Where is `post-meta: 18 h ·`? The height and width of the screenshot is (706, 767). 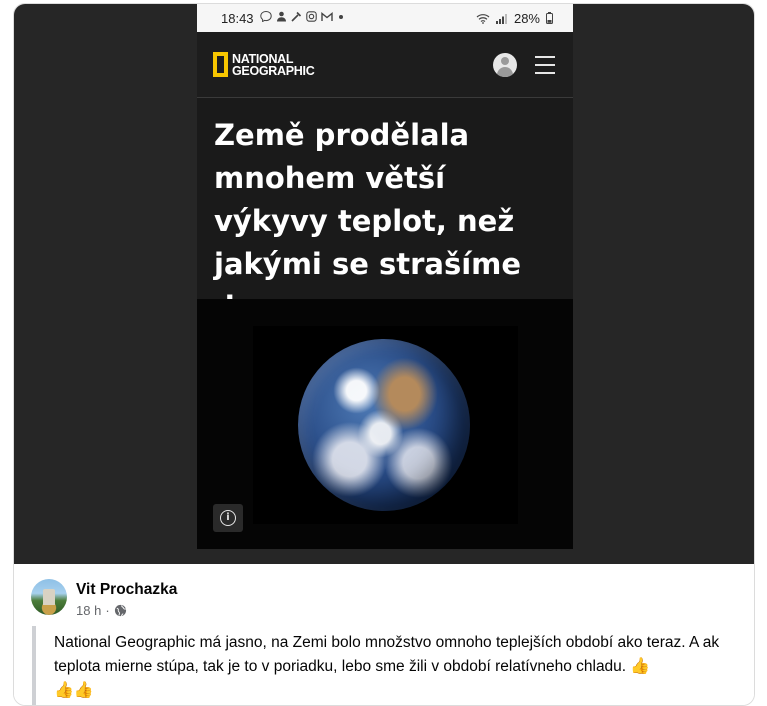
post-meta: 18 h · is located at coordinates (101, 610).